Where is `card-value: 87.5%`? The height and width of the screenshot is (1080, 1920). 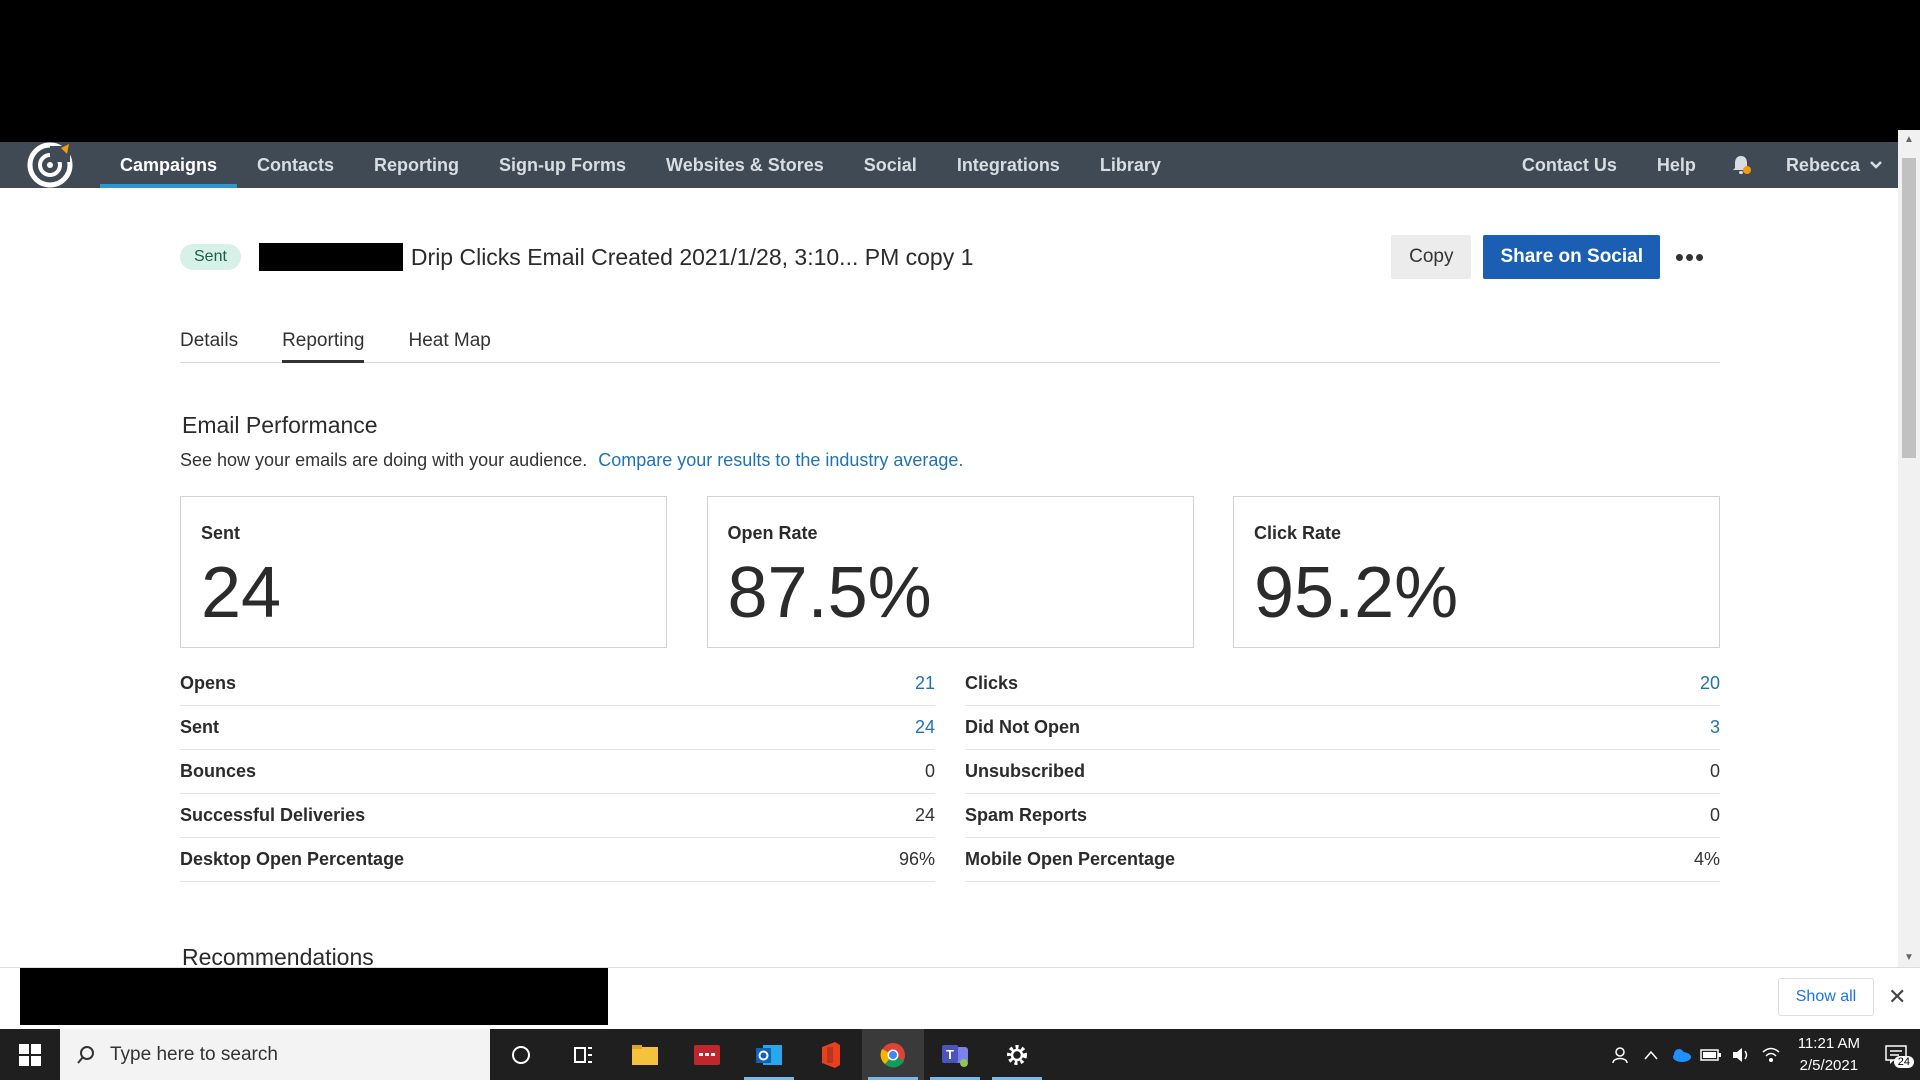 card-value: 87.5% is located at coordinates (829, 593).